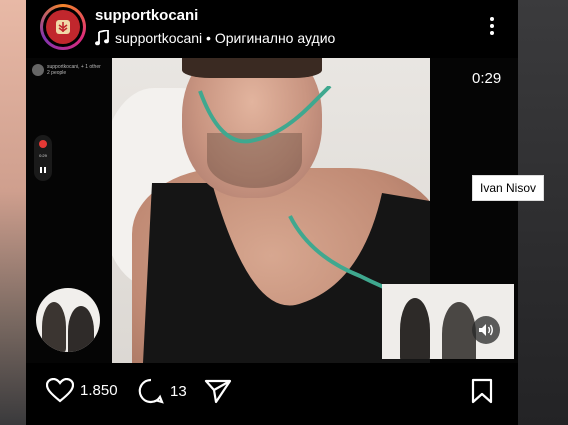 This screenshot has width=568, height=425. I want to click on wheat-logo-icon, so click(63, 27).